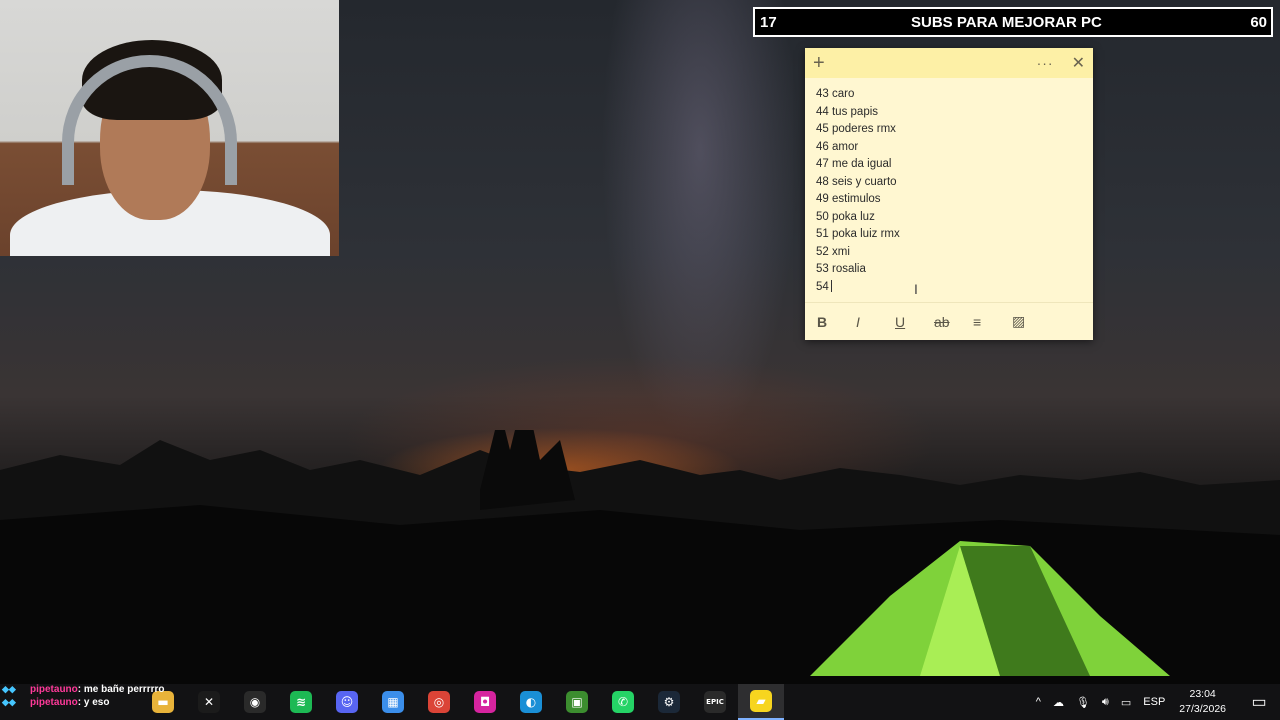  I want to click on webcam-overlay, so click(169, 128).